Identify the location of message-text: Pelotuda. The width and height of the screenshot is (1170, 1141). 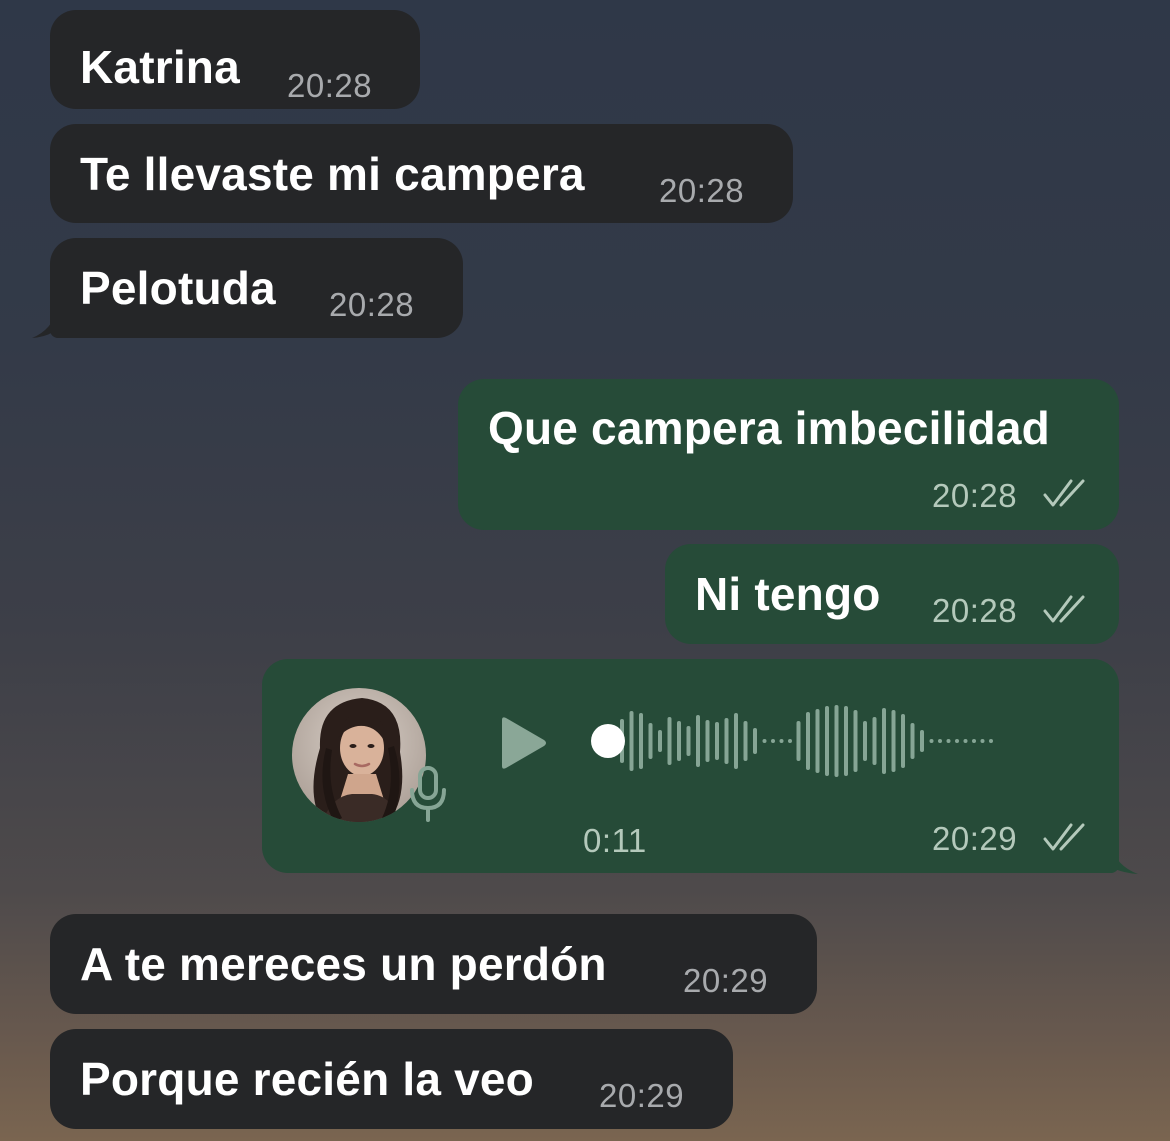
(178, 288).